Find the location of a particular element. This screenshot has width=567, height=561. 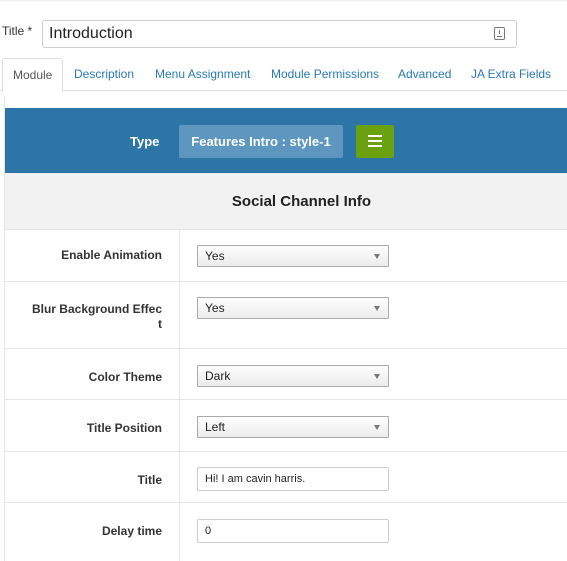

tab-menu-assignment: Menu Assignment is located at coordinates (202, 74).